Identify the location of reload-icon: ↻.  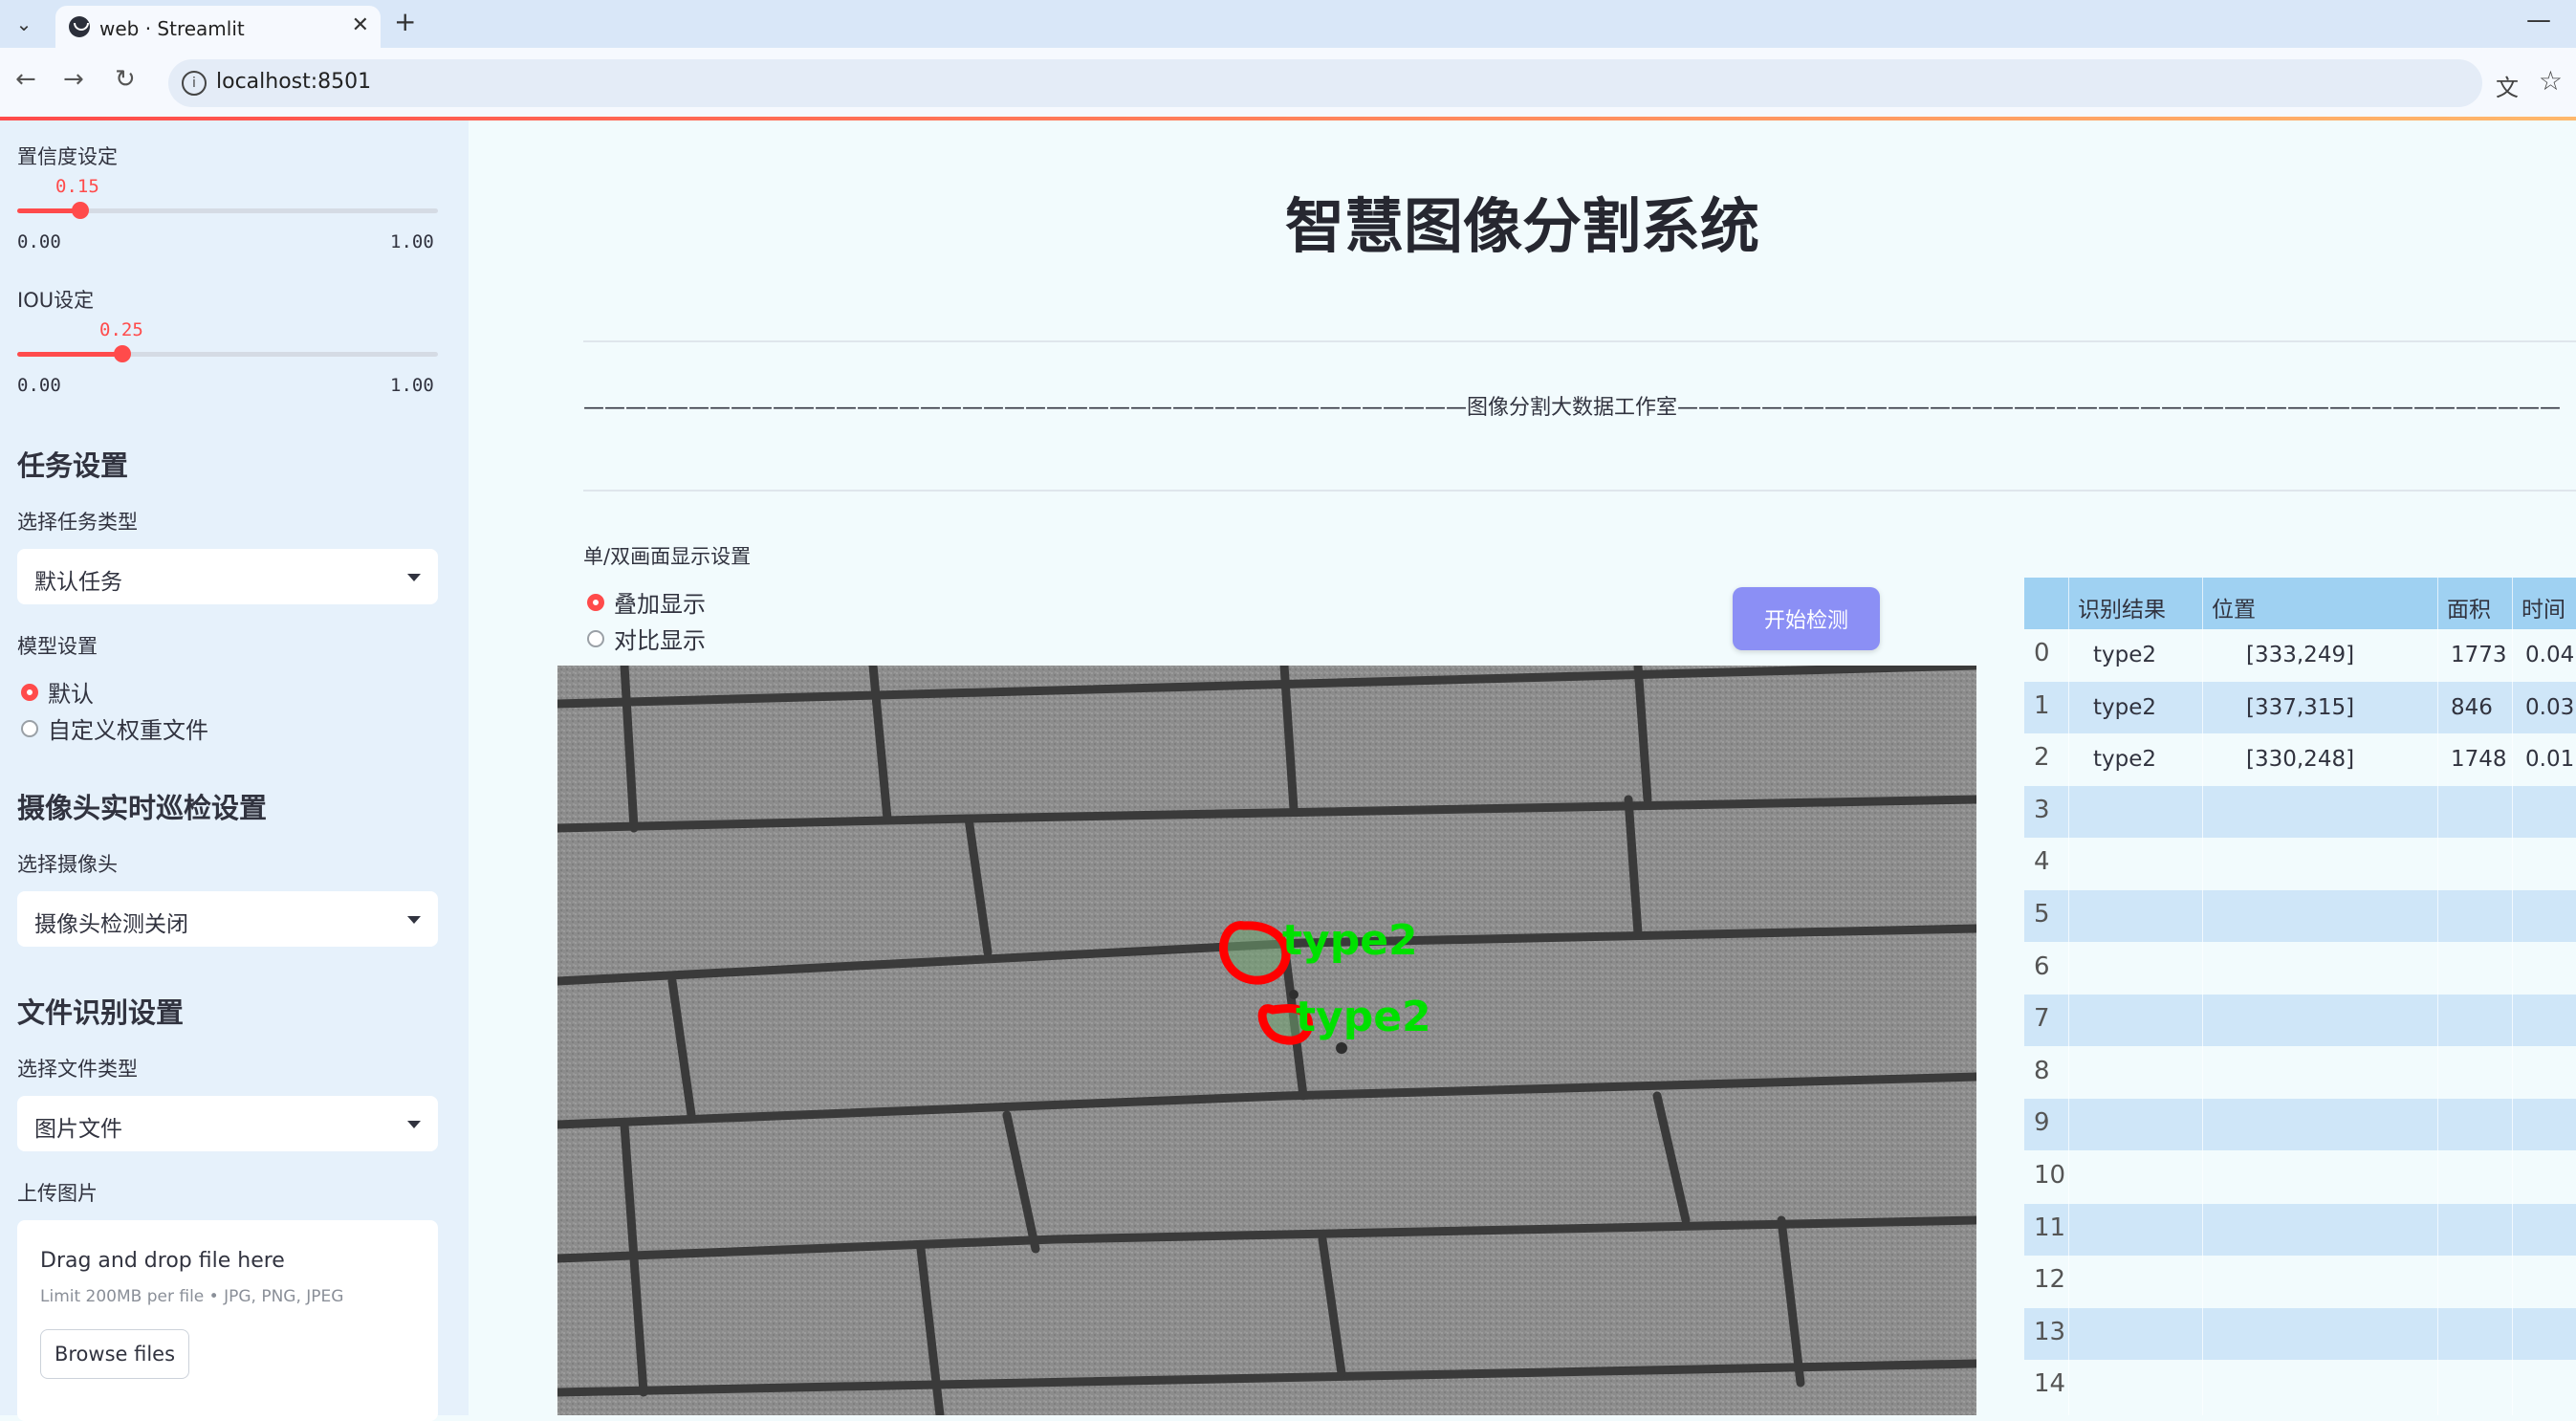
(125, 79).